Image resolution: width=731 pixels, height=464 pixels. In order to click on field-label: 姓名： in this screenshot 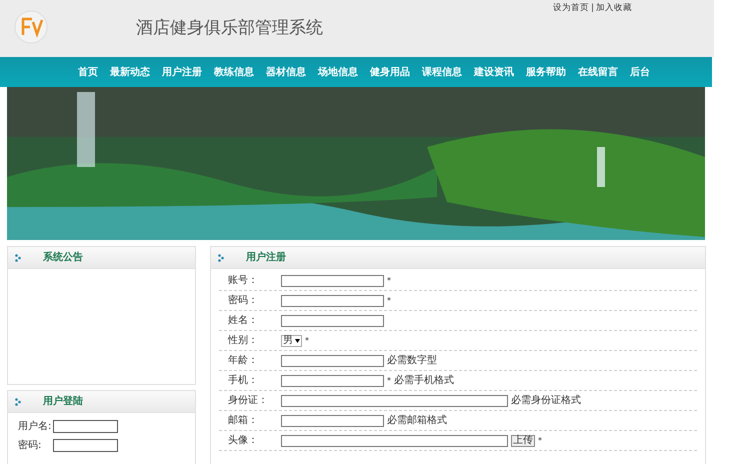, I will do `click(243, 321)`.